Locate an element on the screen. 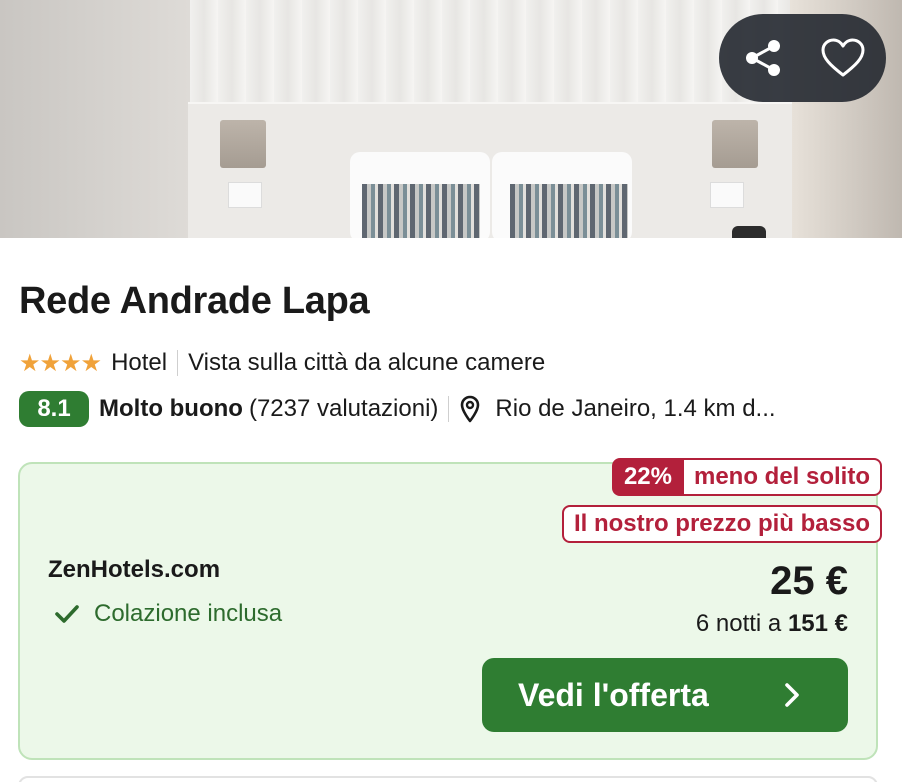  view-offer-button: Vedi l'offerta is located at coordinates (665, 695).